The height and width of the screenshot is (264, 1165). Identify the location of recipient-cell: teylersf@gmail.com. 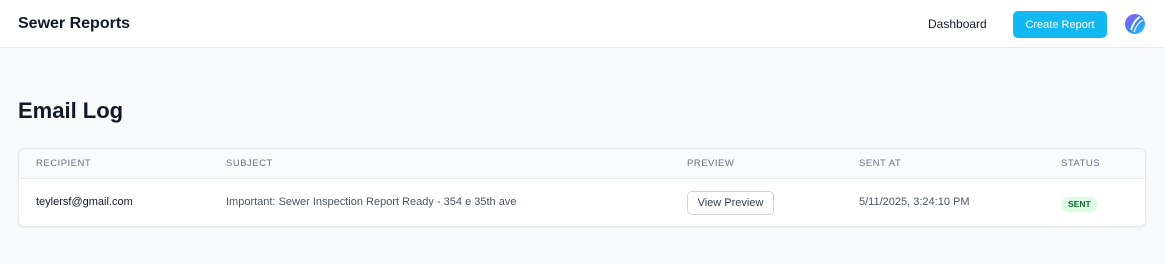
(84, 202).